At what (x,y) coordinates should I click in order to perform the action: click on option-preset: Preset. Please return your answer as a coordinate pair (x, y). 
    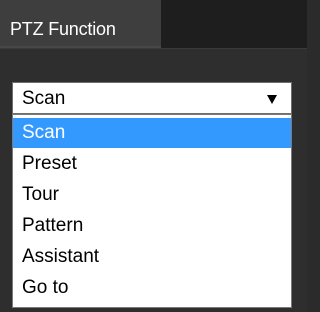
    Looking at the image, I should click on (152, 164).